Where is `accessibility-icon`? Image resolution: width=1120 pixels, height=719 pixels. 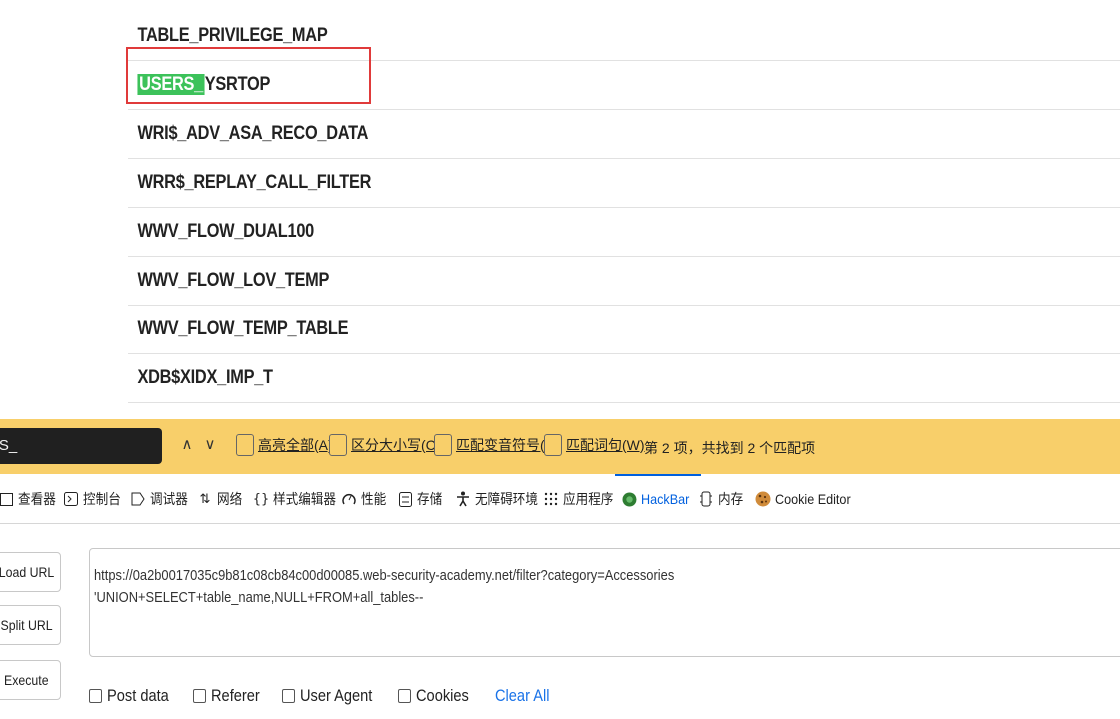
accessibility-icon is located at coordinates (463, 499).